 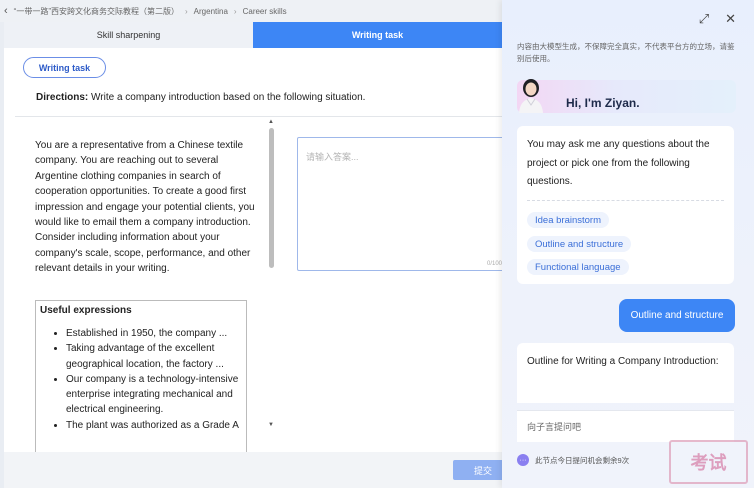 I want to click on directions-label: Directions:, so click(x=62, y=97).